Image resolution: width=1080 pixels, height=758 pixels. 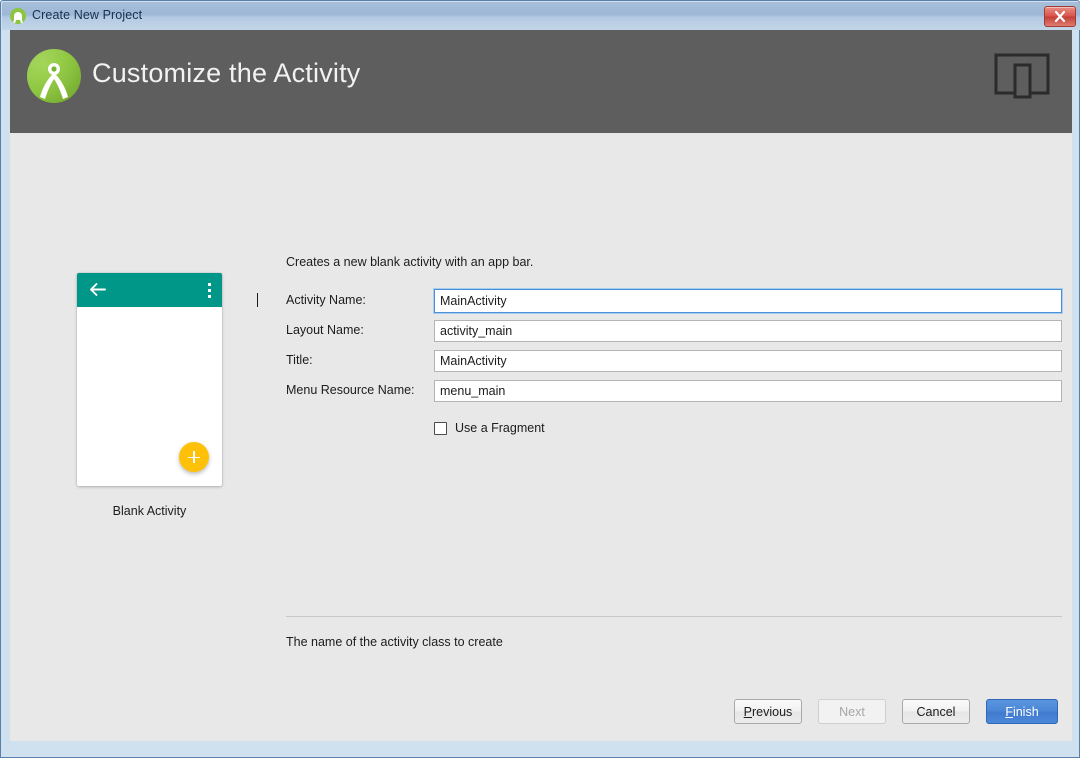 What do you see at coordinates (772, 711) in the screenshot?
I see `previous-button-label: revious` at bounding box center [772, 711].